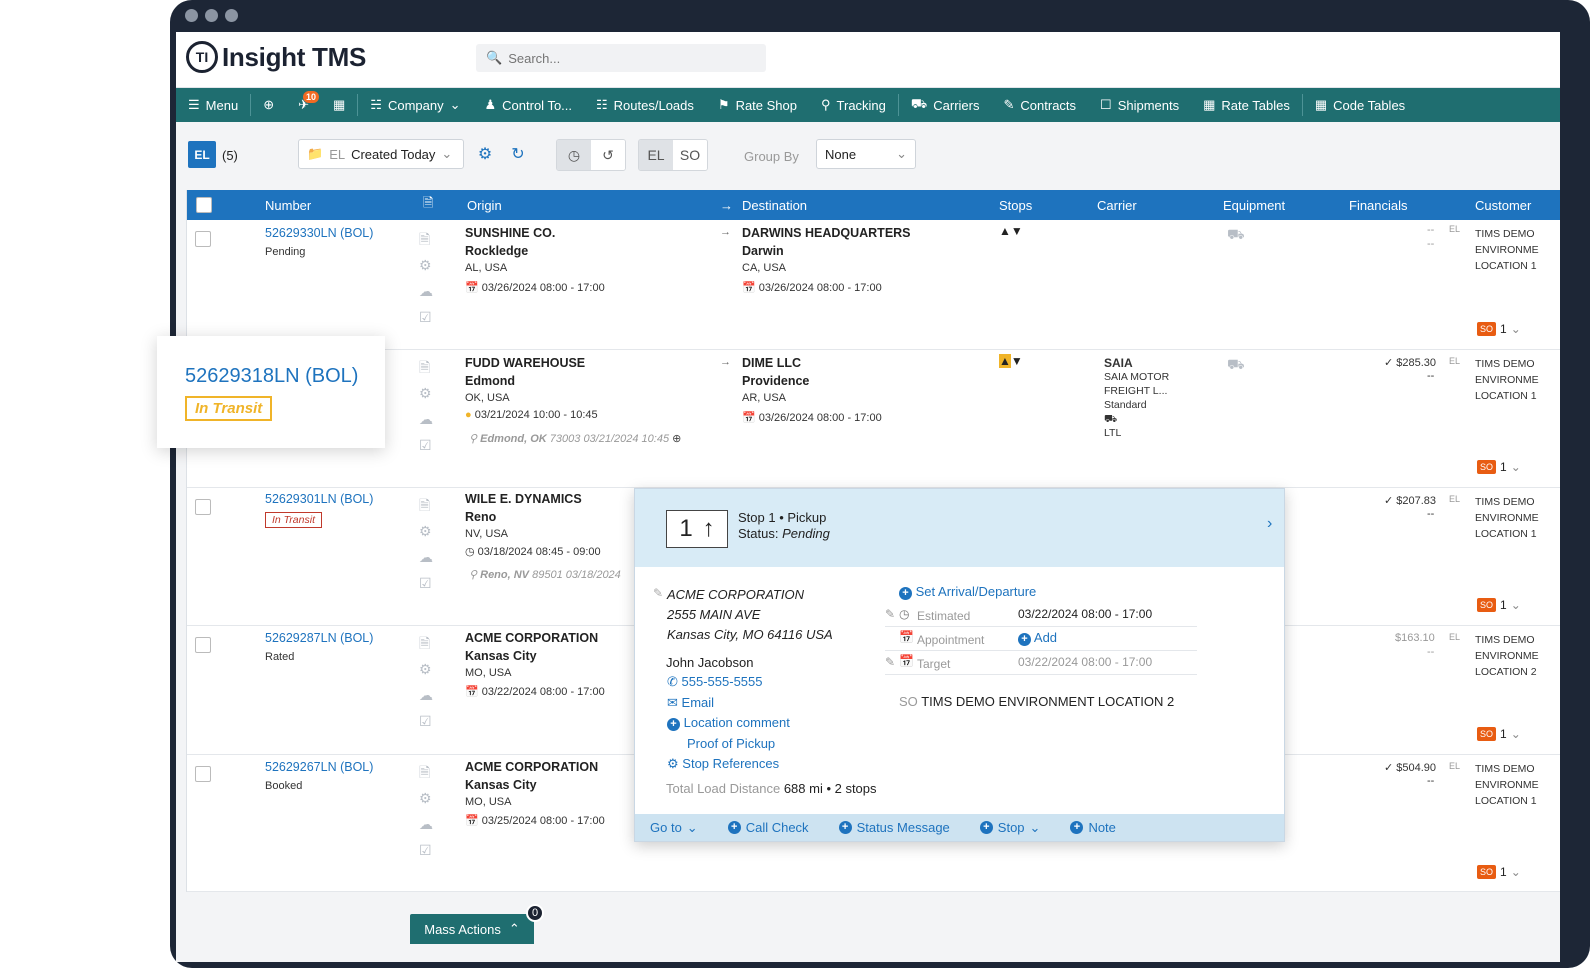  What do you see at coordinates (782, 517) in the screenshot?
I see `stop-title: Stop 1 • Pickup` at bounding box center [782, 517].